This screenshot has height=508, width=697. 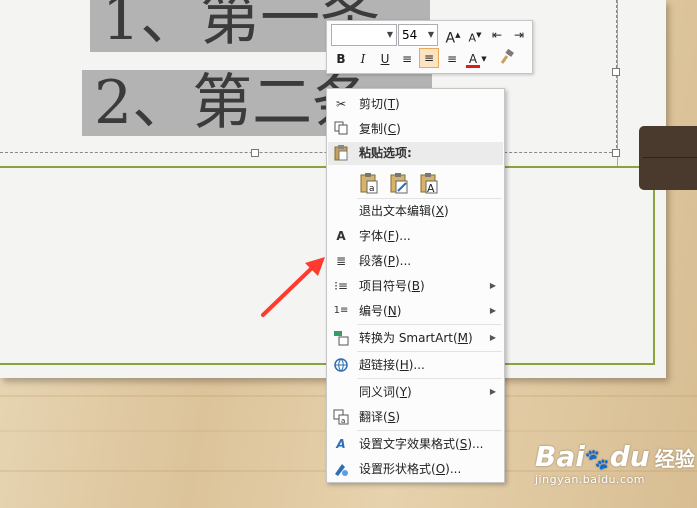 I want to click on paste-text-only-icon: A, so click(x=429, y=183).